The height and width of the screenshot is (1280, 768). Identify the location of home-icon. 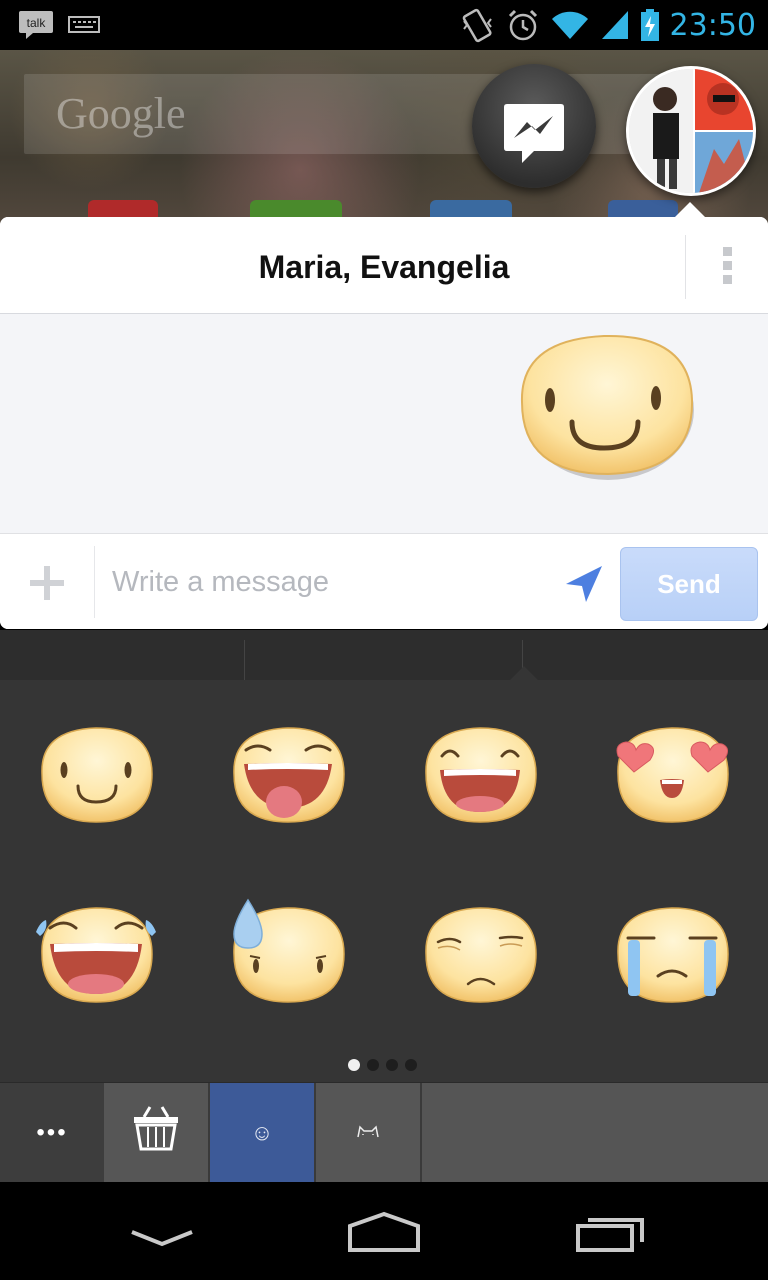
(384, 1231).